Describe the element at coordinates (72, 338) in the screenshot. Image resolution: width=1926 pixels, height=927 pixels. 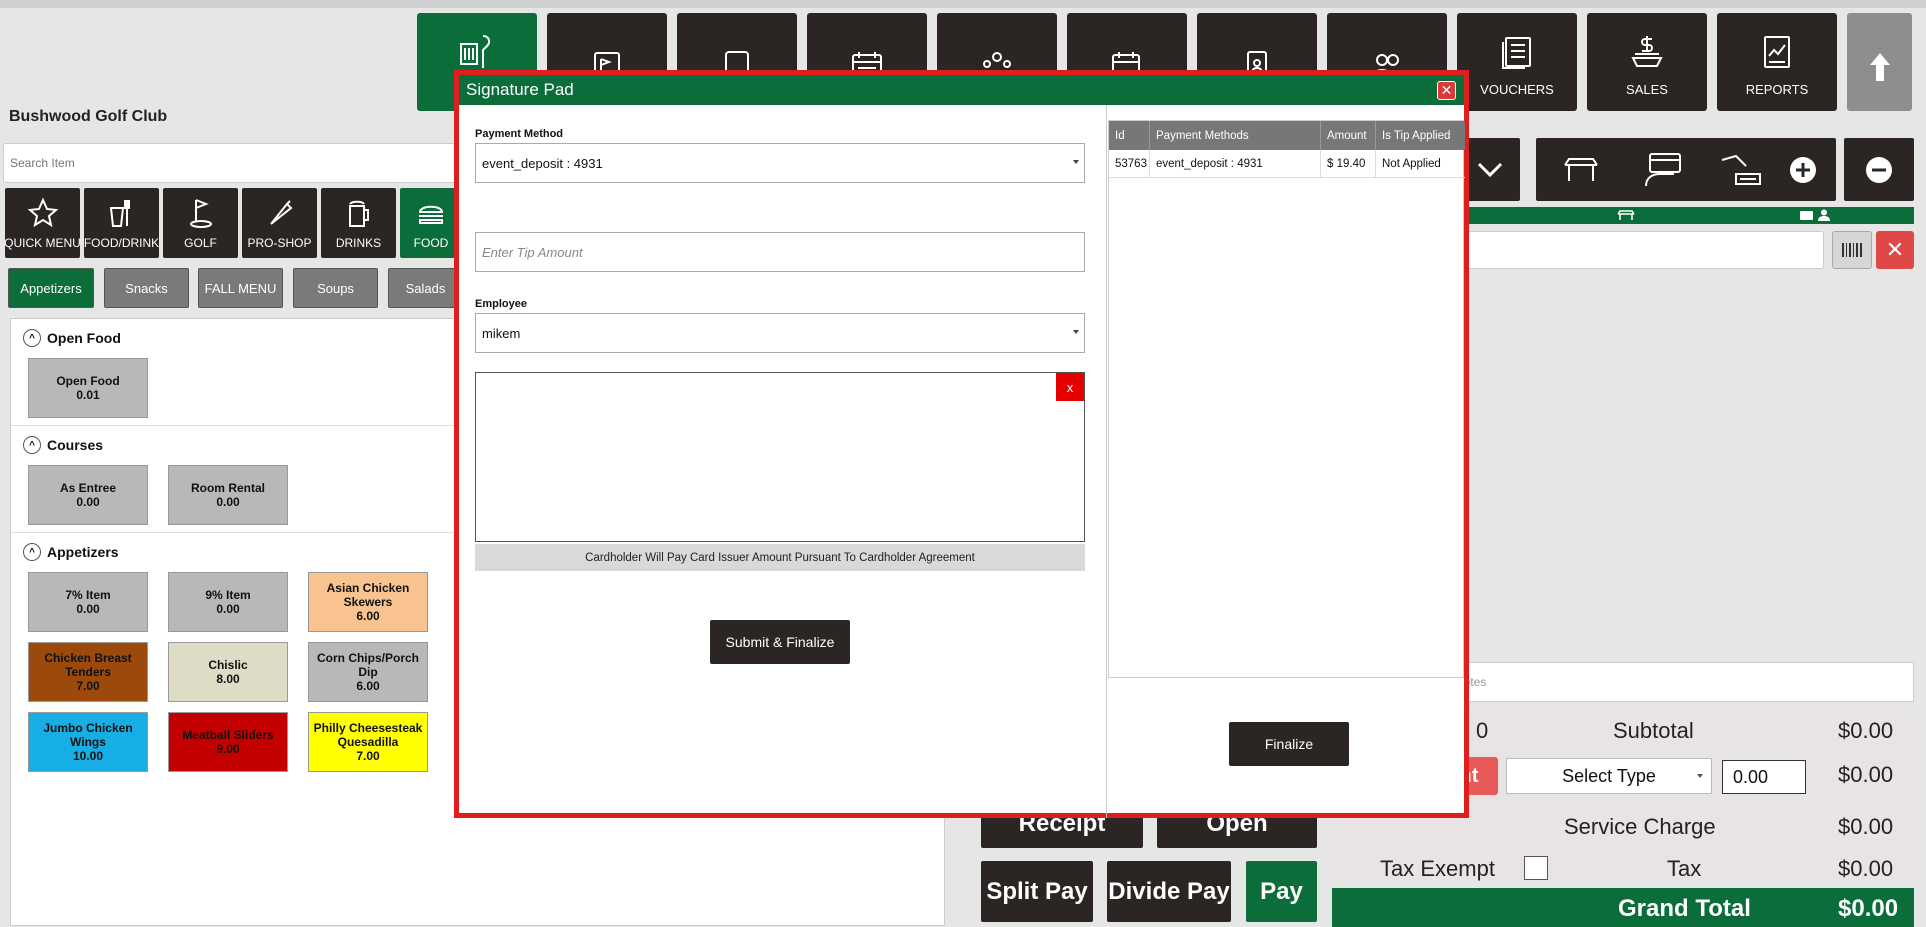
I see `section-open-food-header: ^ Open Food` at that location.